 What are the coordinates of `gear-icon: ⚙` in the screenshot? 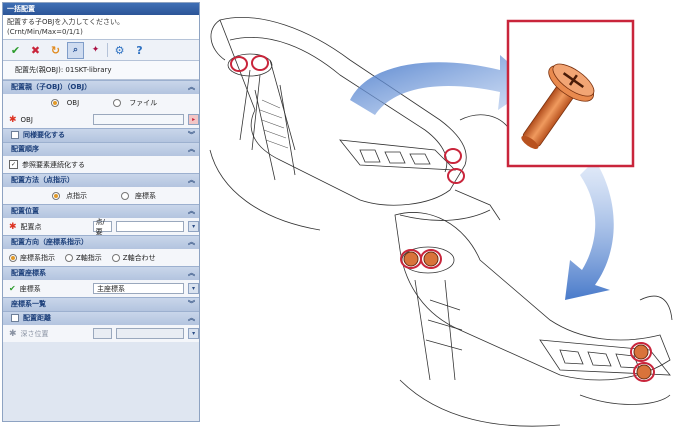 It's located at (119, 50).